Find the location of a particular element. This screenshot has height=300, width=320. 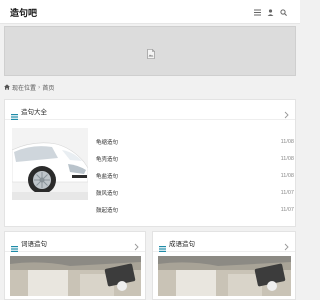

home-icon is located at coordinates (7, 87).